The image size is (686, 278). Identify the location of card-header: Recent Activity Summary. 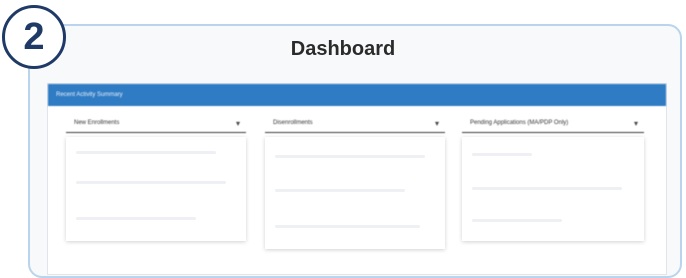
(357, 95).